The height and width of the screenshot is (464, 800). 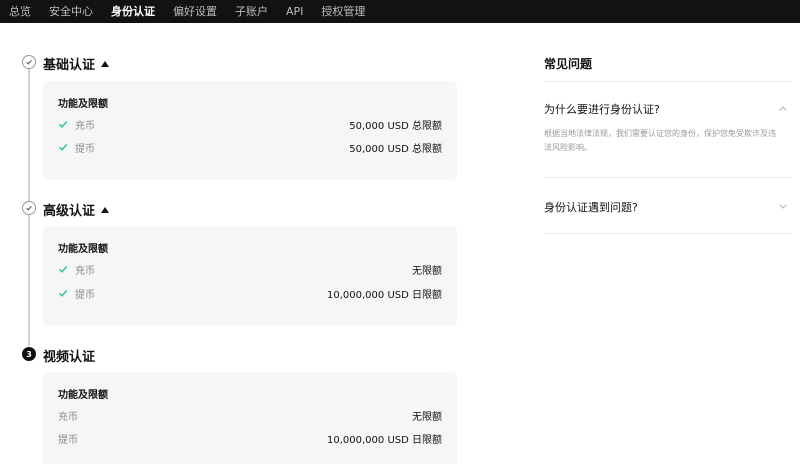 What do you see at coordinates (568, 64) in the screenshot?
I see `faq-heading: 常见问题` at bounding box center [568, 64].